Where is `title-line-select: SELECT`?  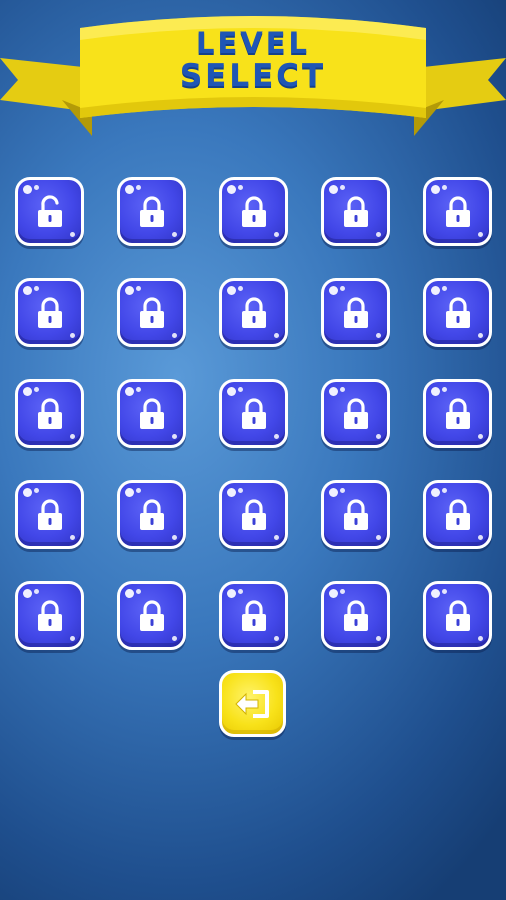 title-line-select: SELECT is located at coordinates (253, 76).